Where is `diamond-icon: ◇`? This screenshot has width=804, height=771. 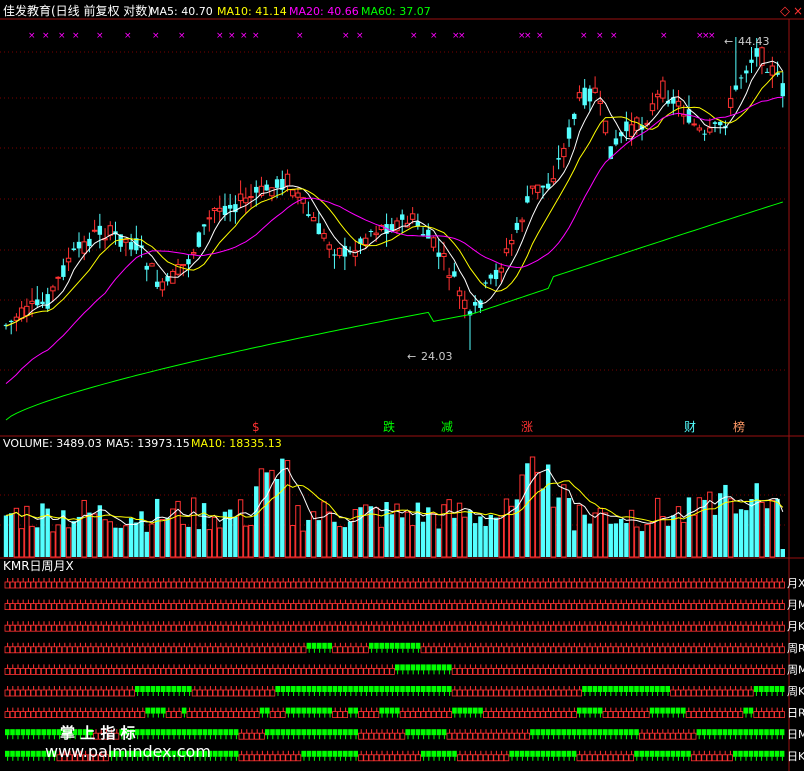 diamond-icon: ◇ is located at coordinates (785, 11).